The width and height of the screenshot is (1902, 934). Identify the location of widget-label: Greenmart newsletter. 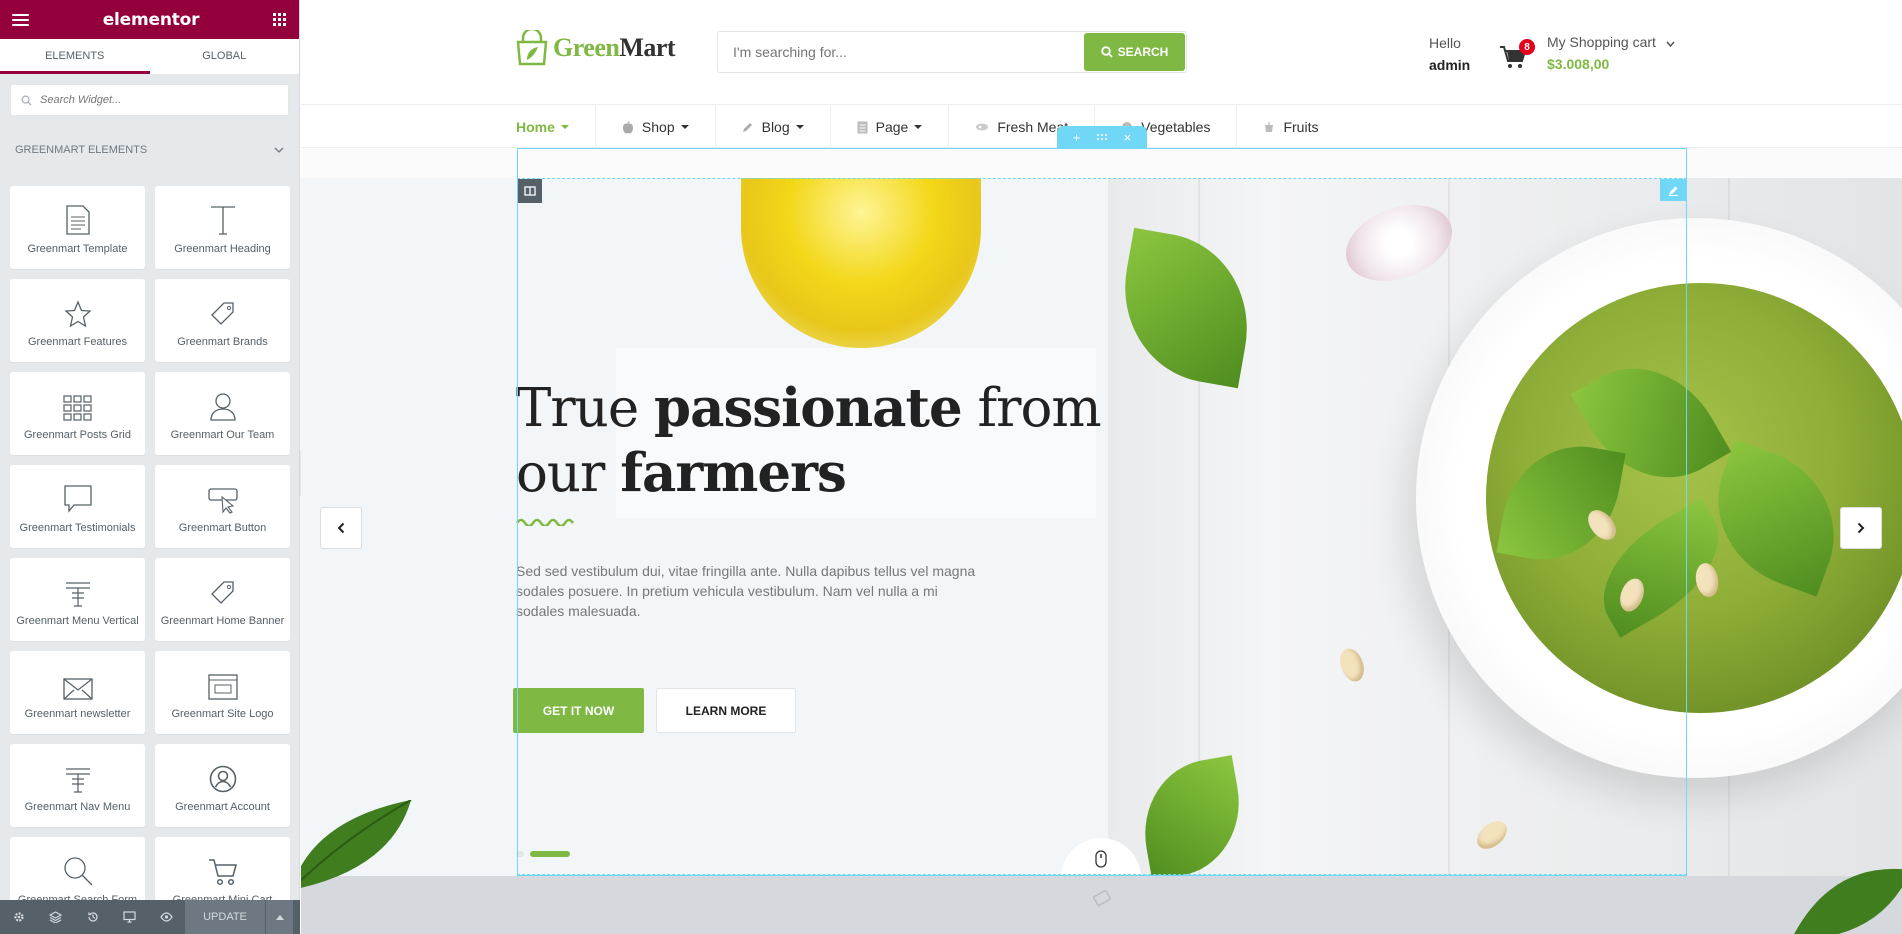
(77, 714).